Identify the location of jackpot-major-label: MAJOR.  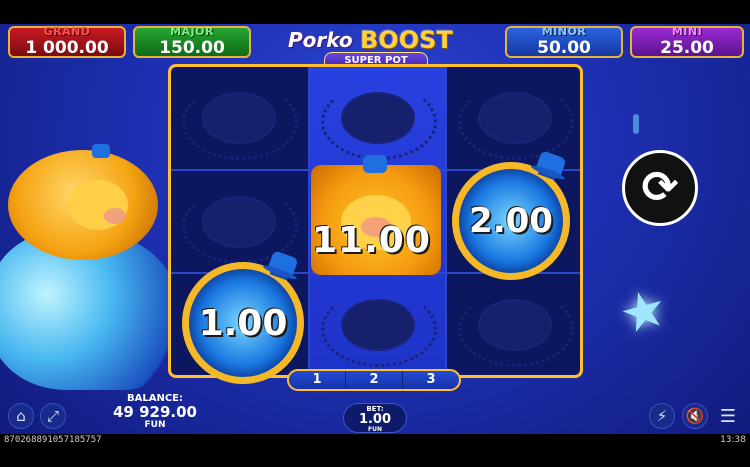
(192, 31).